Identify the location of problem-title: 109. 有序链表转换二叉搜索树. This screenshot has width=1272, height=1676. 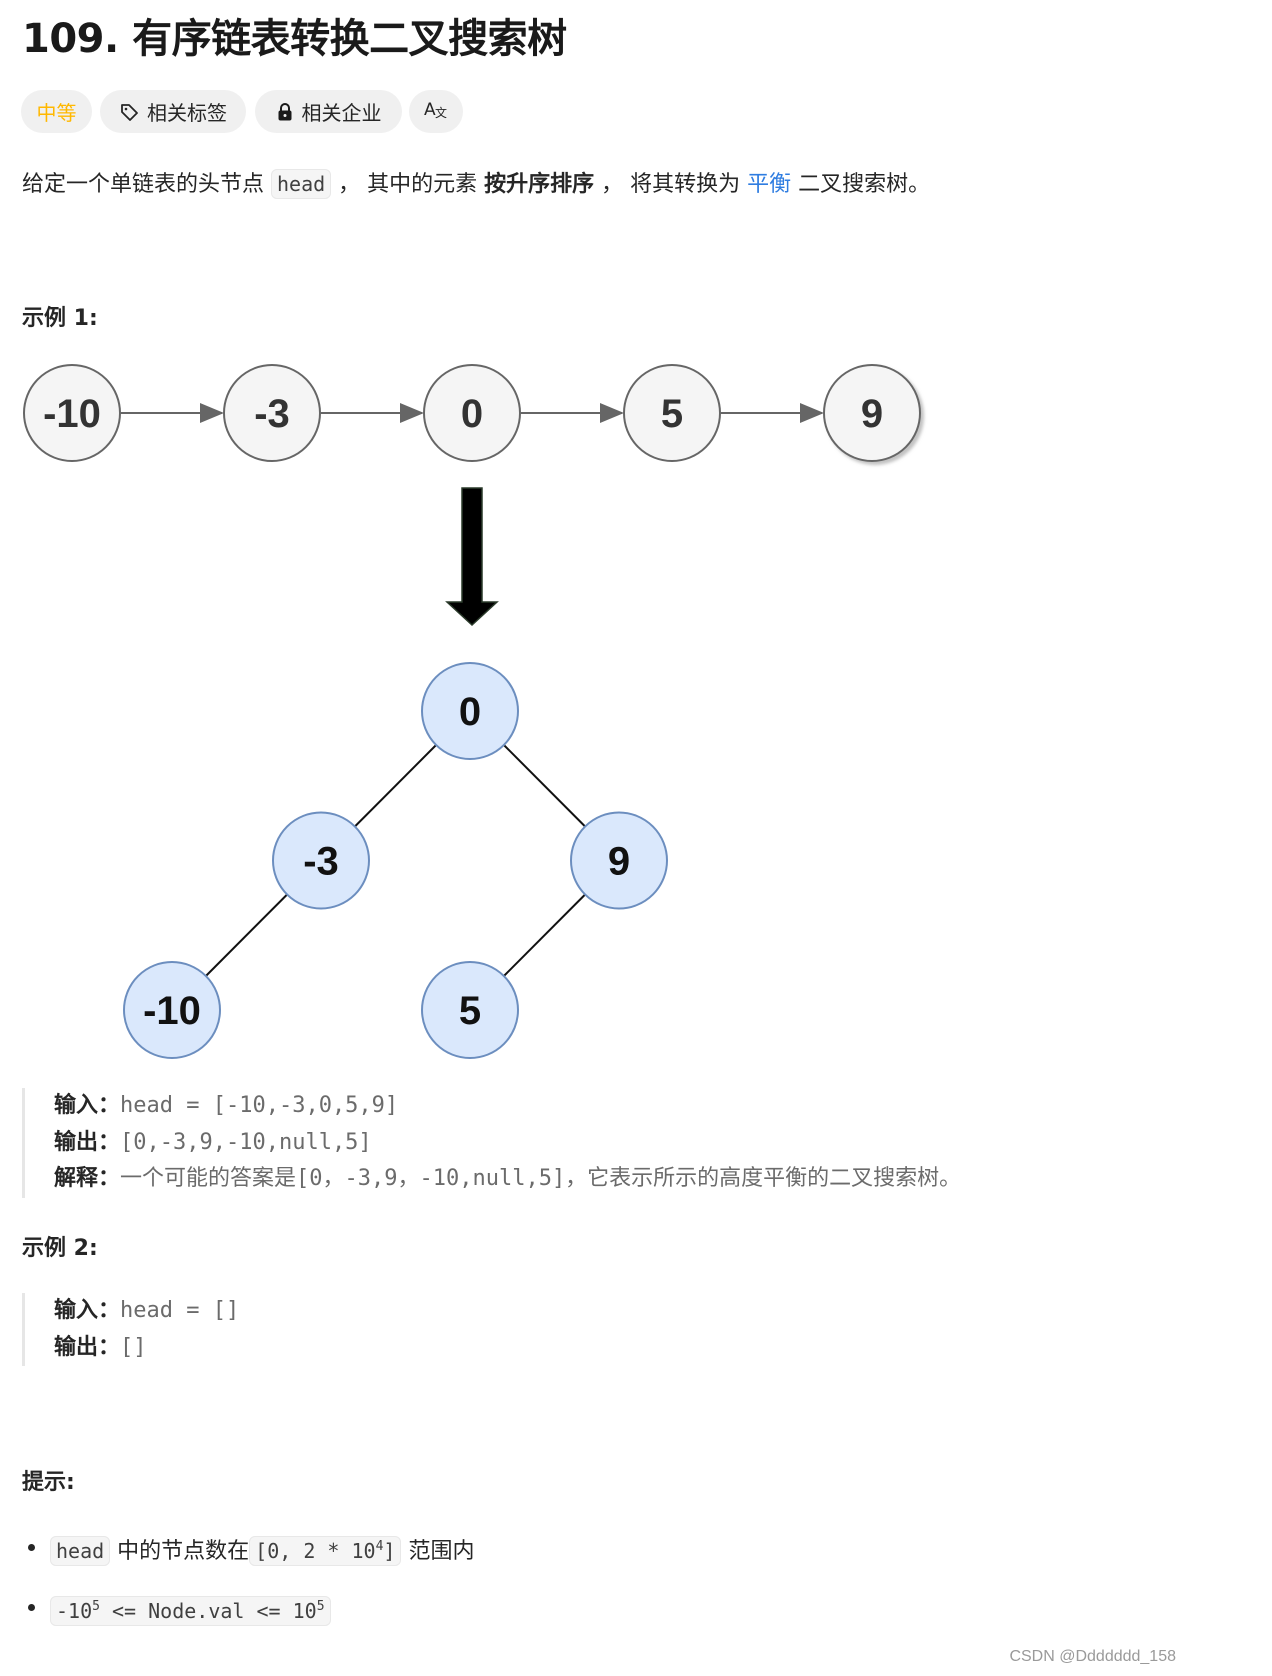
(294, 39).